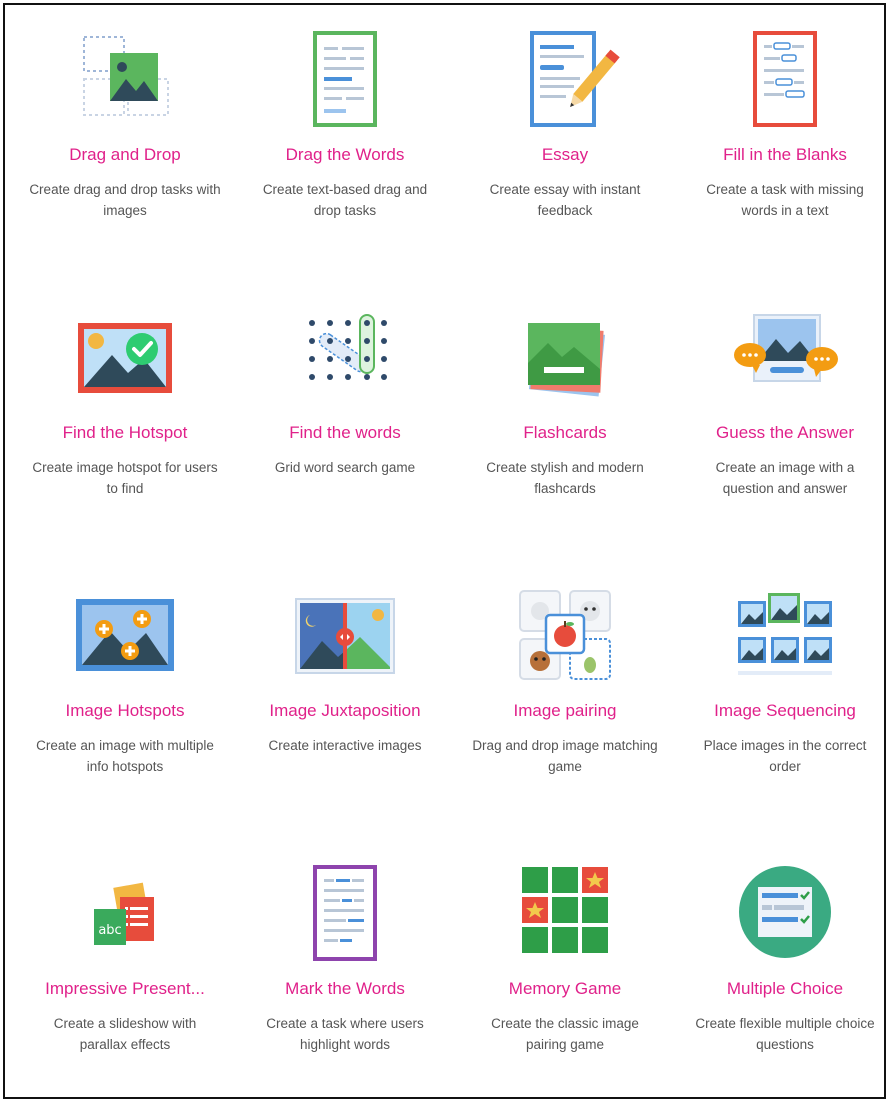 This screenshot has width=891, height=1117. What do you see at coordinates (345, 745) in the screenshot?
I see `content-type-description: Create interactive images` at bounding box center [345, 745].